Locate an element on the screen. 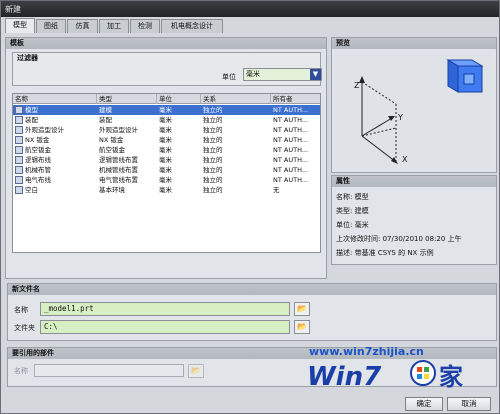 Image resolution: width=500 pixels, height=414 pixels. cell-owner: 无 is located at coordinates (276, 190).